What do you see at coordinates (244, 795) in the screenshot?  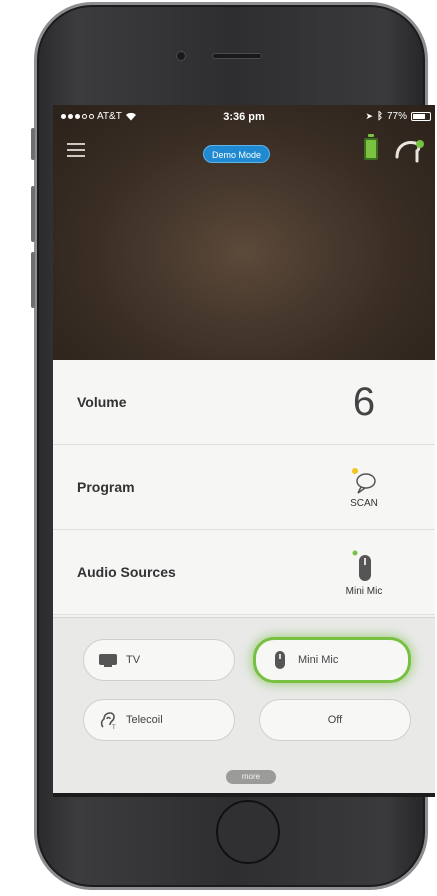 I see `screen-bottom-edge` at bounding box center [244, 795].